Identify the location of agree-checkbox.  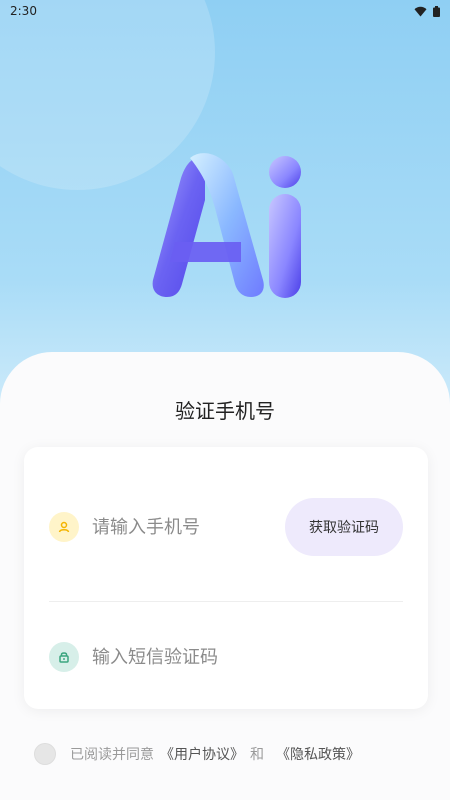
(45, 754).